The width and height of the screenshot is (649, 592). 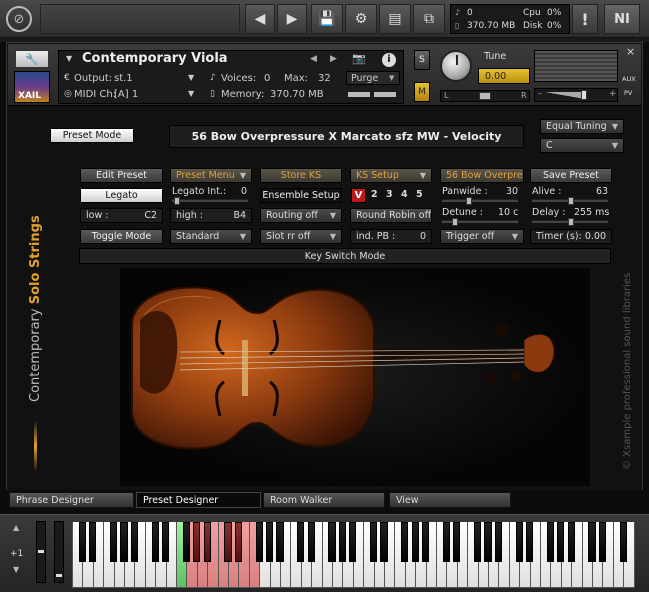 What do you see at coordinates (359, 60) in the screenshot?
I see `camera-icon: 📷` at bounding box center [359, 60].